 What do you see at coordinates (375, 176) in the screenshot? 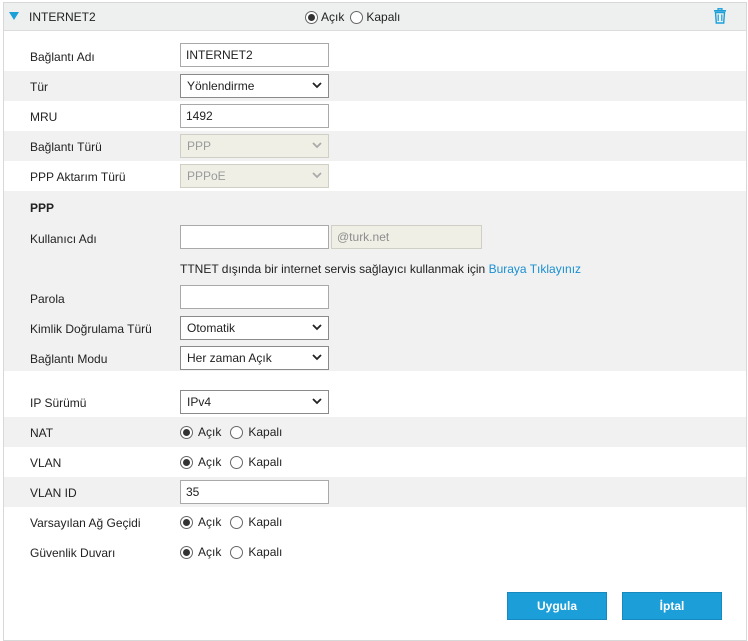
I see `row-ppp-transport: PPP Aktarım Türü PPPoE` at bounding box center [375, 176].